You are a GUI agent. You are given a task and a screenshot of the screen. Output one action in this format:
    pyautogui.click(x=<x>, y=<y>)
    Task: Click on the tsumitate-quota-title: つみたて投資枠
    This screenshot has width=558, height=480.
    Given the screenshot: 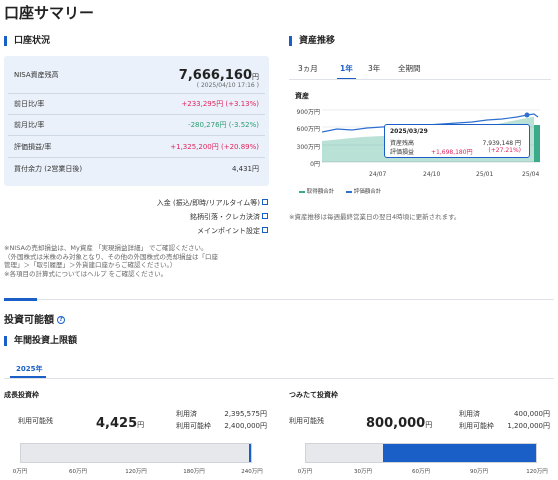 What is the action you would take?
    pyautogui.click(x=313, y=395)
    